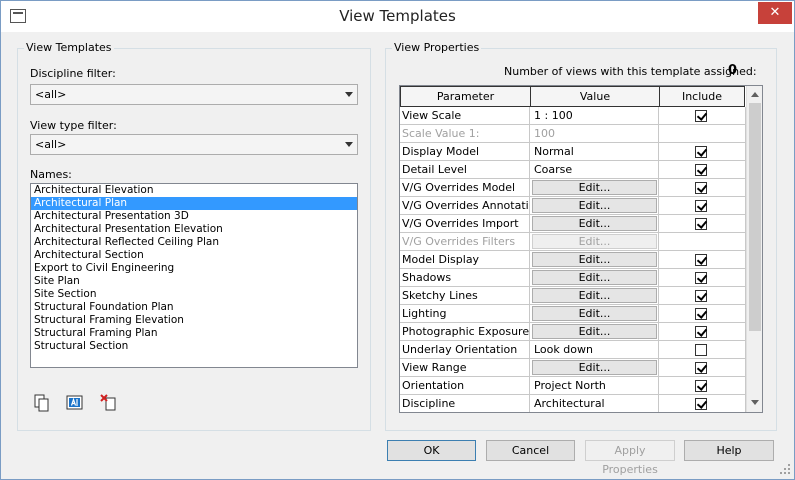 The image size is (795, 480). Describe the element at coordinates (194, 333) in the screenshot. I see `list-item: Structural Framing Plan` at that location.